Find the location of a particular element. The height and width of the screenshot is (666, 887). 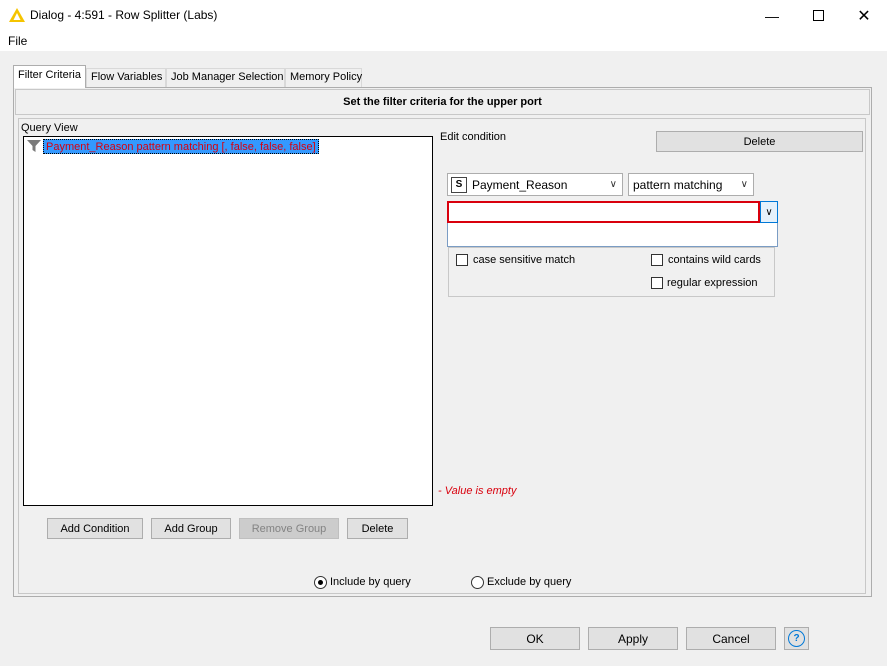

case-sensitive-checkbox is located at coordinates (462, 260).